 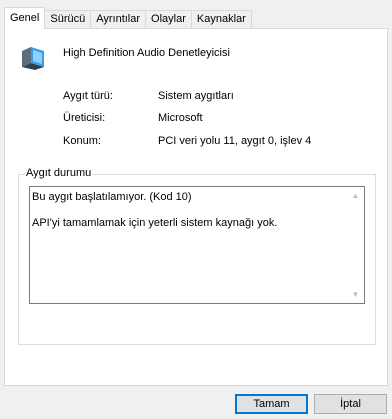 What do you see at coordinates (355, 294) in the screenshot?
I see `scroll-down-icon: ▼` at bounding box center [355, 294].